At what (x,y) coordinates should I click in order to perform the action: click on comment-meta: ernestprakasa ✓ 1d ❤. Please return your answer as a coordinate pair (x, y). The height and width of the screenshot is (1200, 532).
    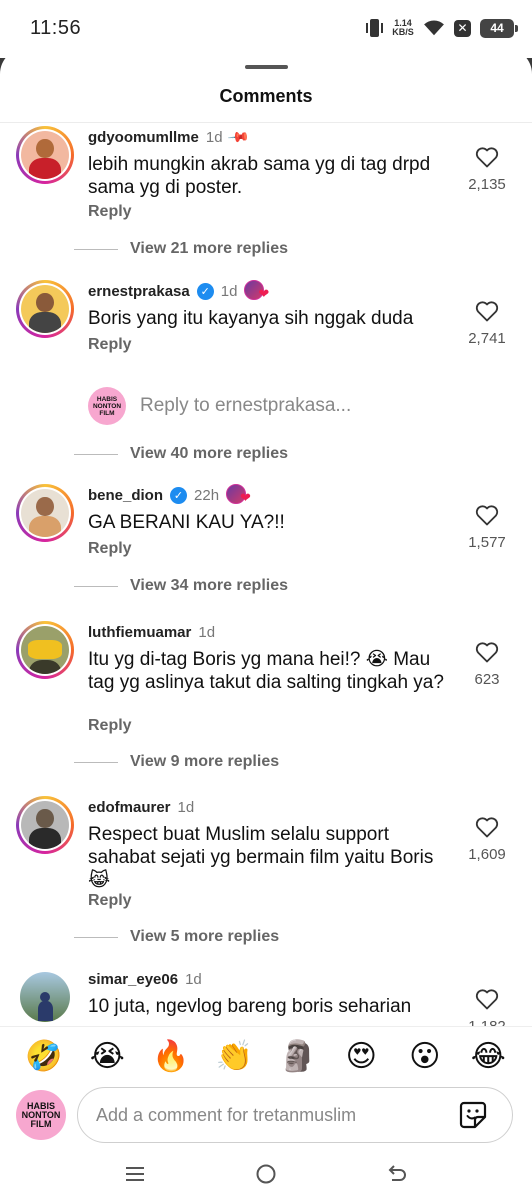
    Looking at the image, I should click on (180, 291).